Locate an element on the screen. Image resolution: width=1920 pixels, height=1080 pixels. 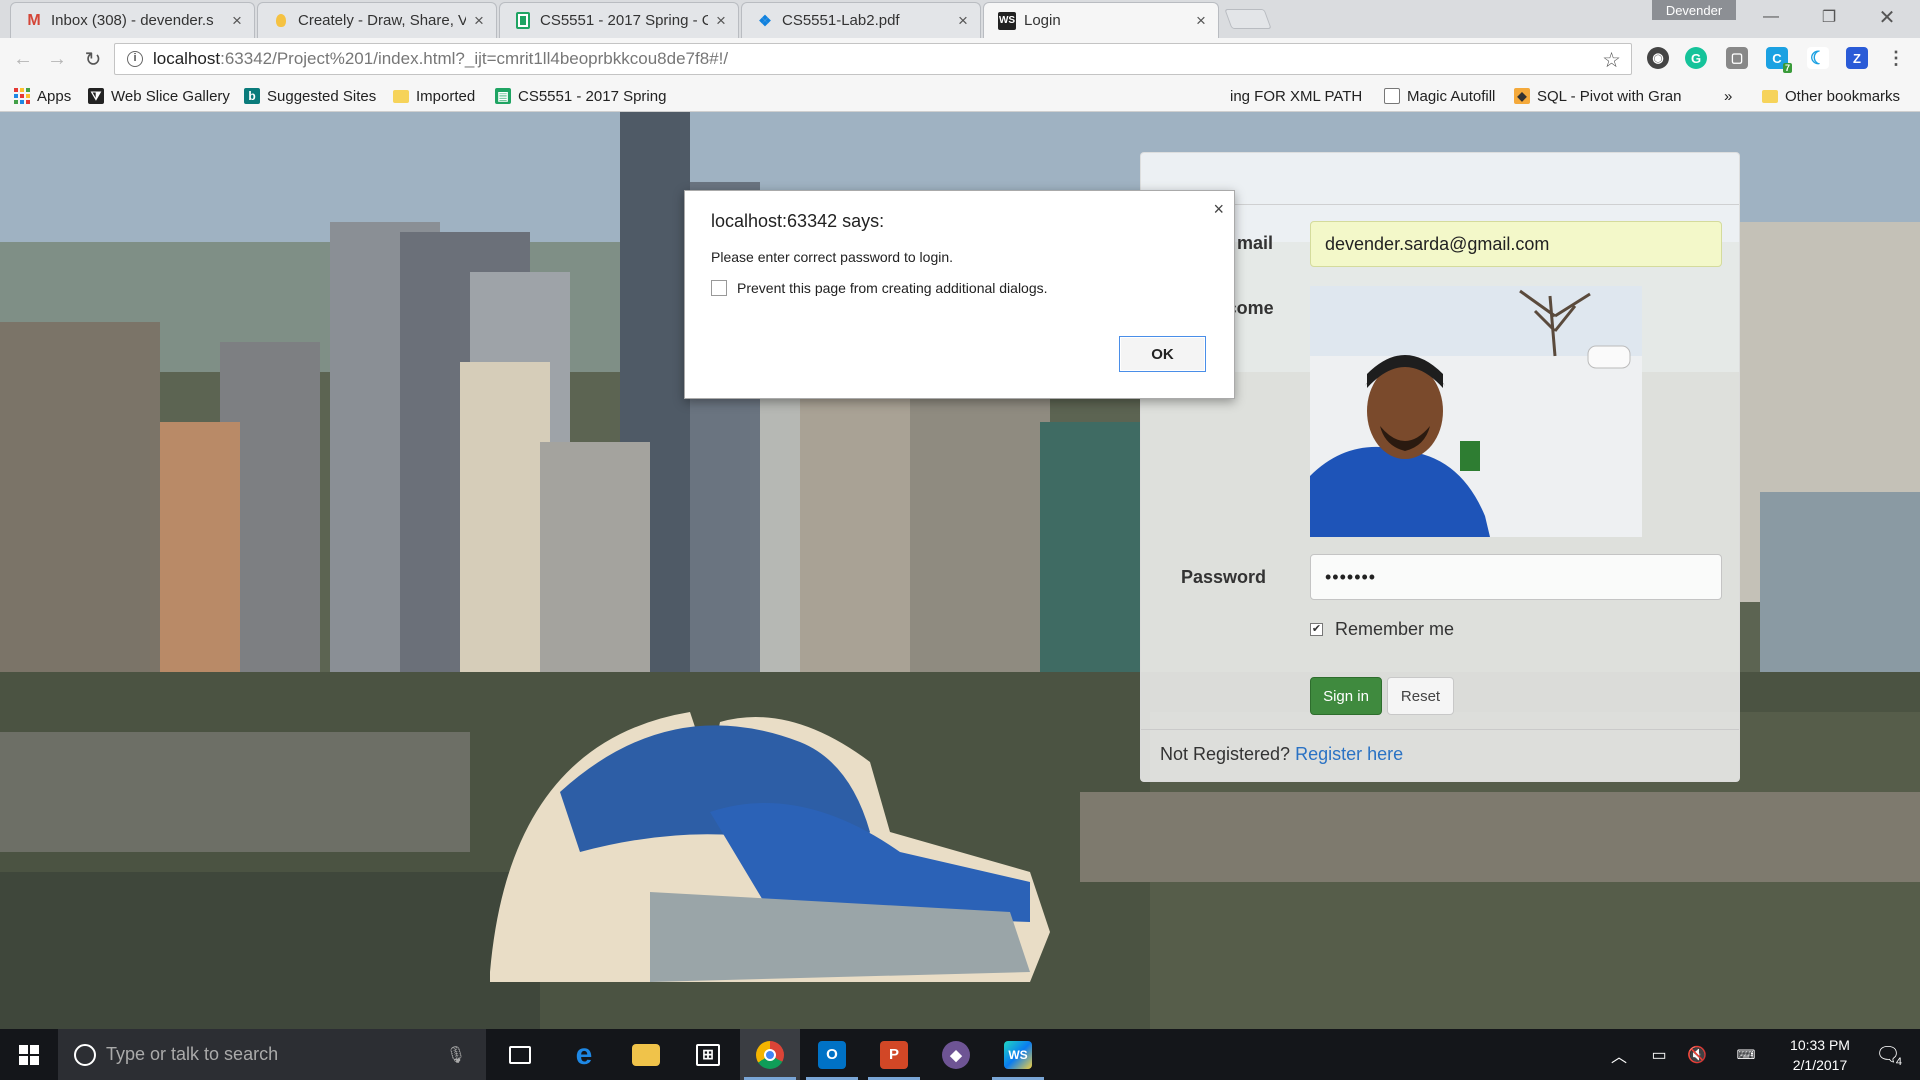
task-view-button is located at coordinates (520, 1054).